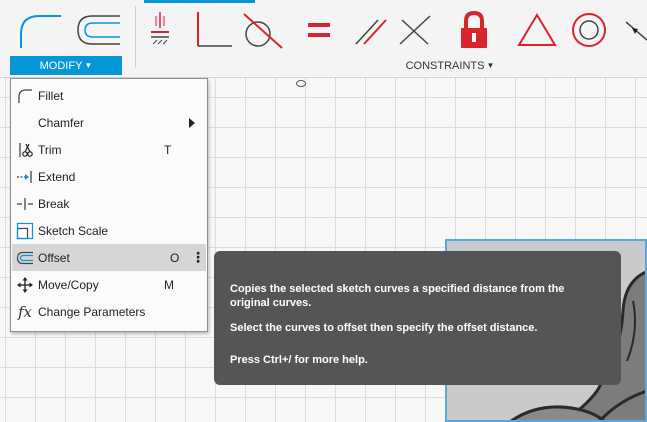  I want to click on triangle-icon, so click(537, 29).